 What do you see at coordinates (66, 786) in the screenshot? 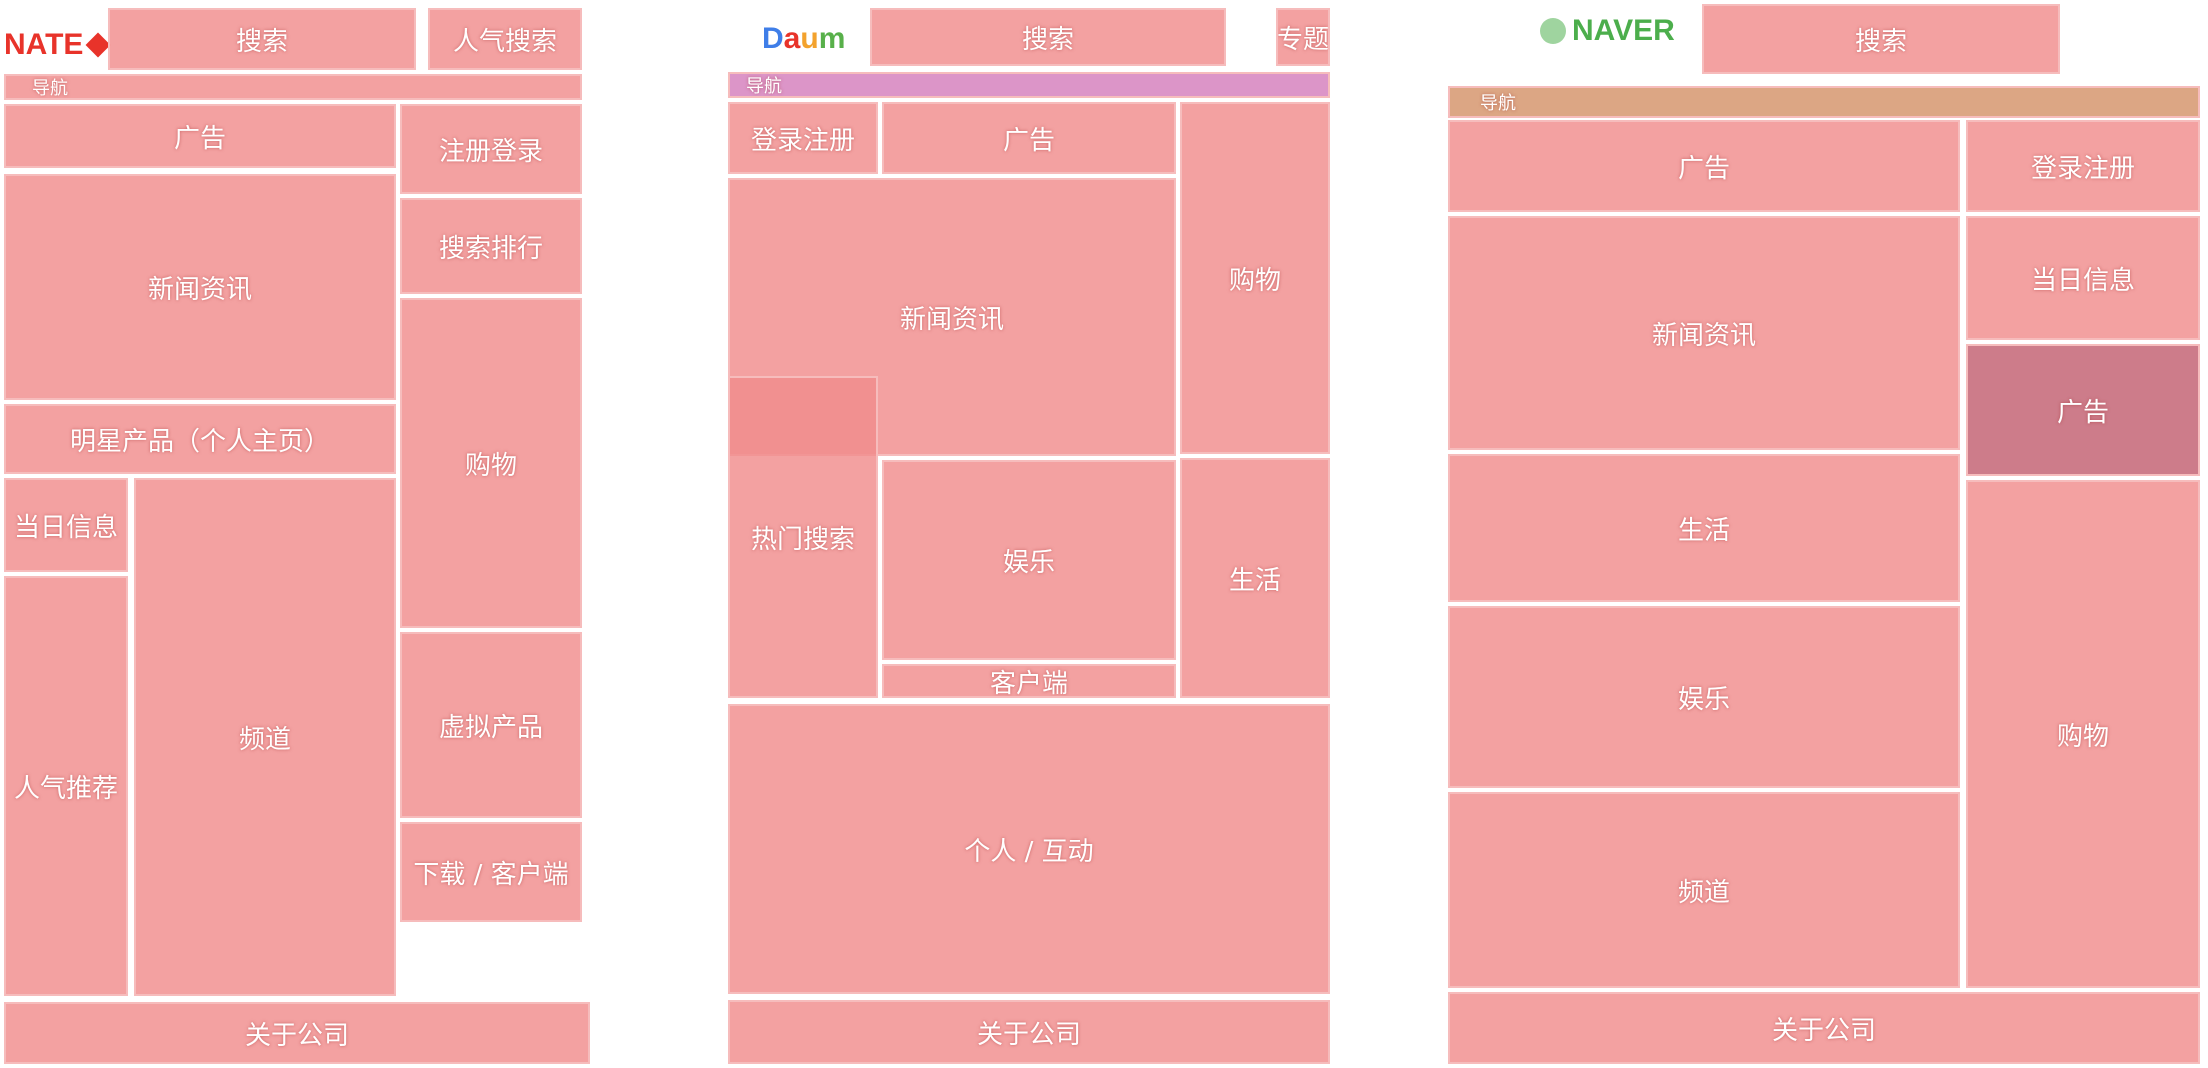
I see `nate-recommend: 人气推荐` at bounding box center [66, 786].